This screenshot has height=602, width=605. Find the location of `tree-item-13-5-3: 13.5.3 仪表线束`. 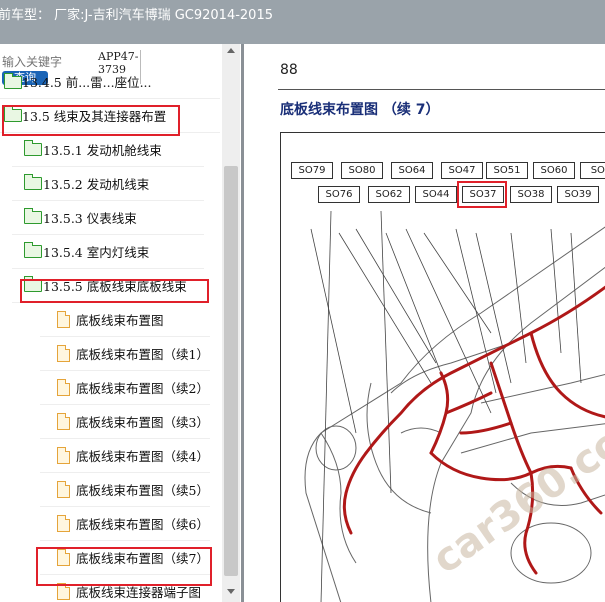

tree-item-13-5-3: 13.5.3 仪表线束 is located at coordinates (108, 217).